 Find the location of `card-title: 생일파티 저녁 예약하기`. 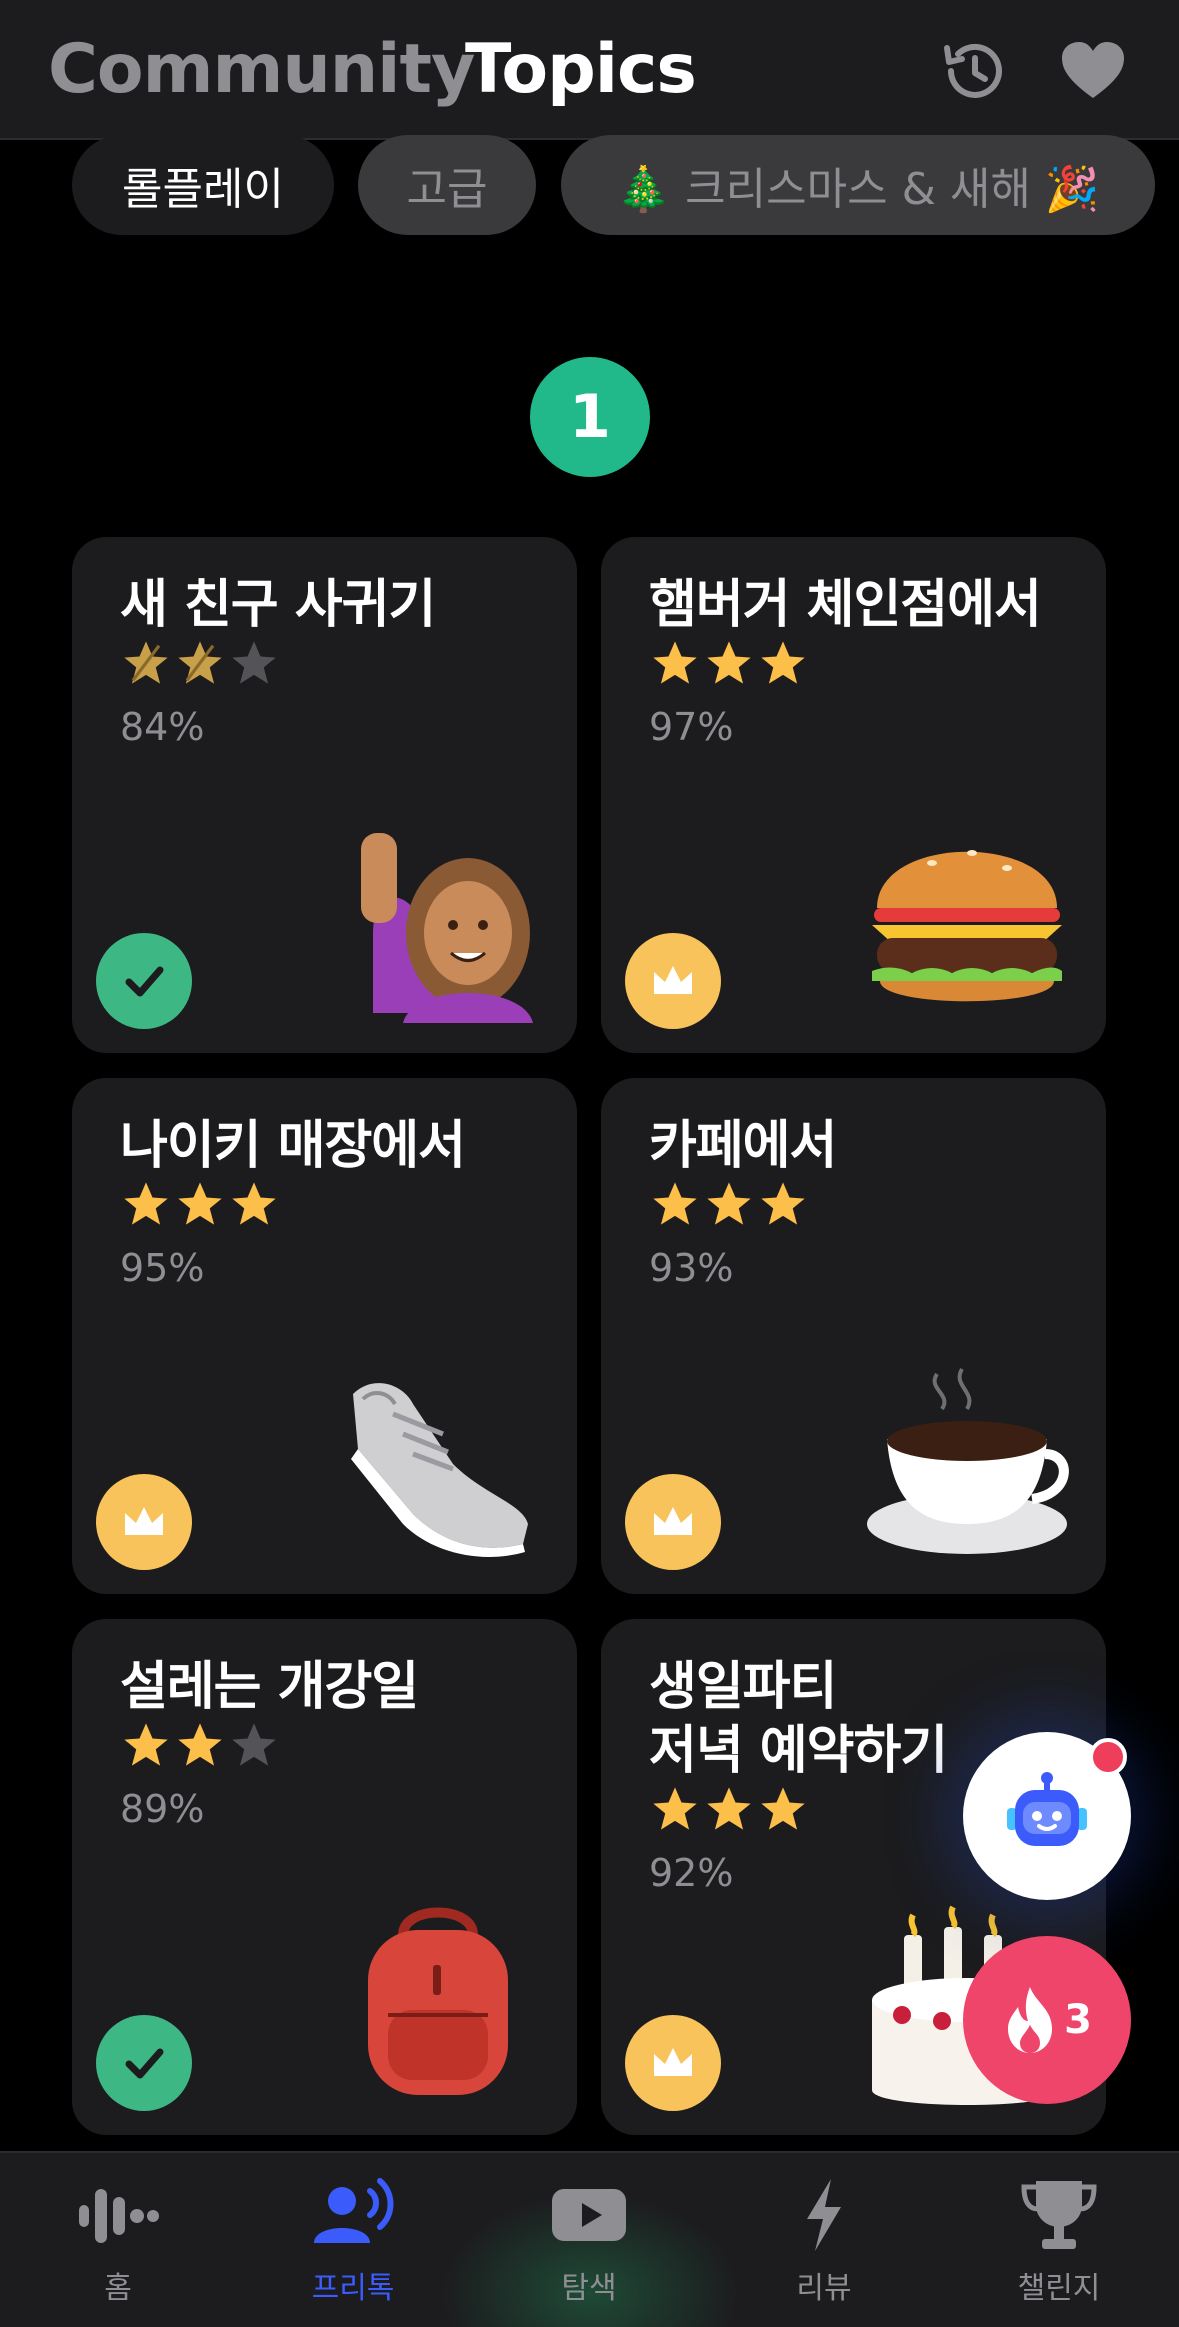

card-title: 생일파티 저녁 예약하기 is located at coordinates (798, 1719).